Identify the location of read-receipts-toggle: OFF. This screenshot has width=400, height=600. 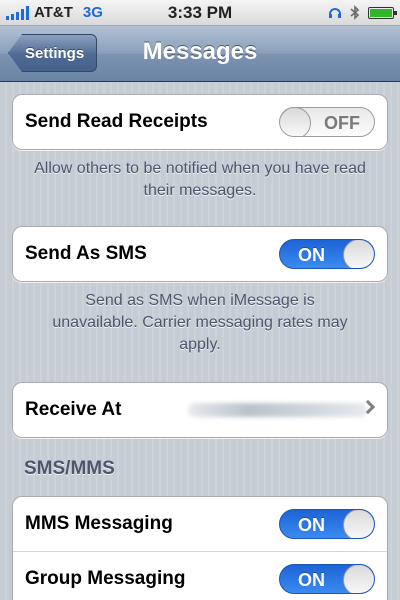
(327, 122).